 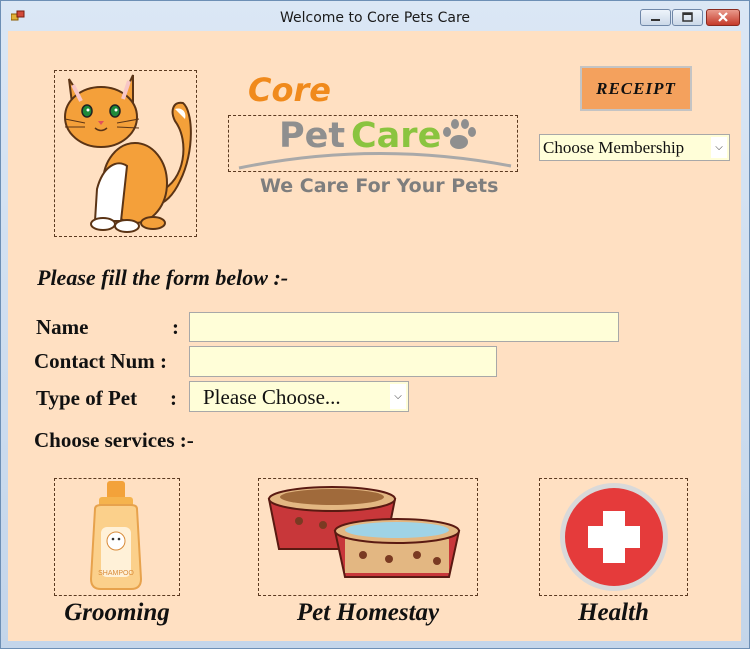 What do you see at coordinates (163, 277) in the screenshot?
I see `form-heading: Please fill the form below :-` at bounding box center [163, 277].